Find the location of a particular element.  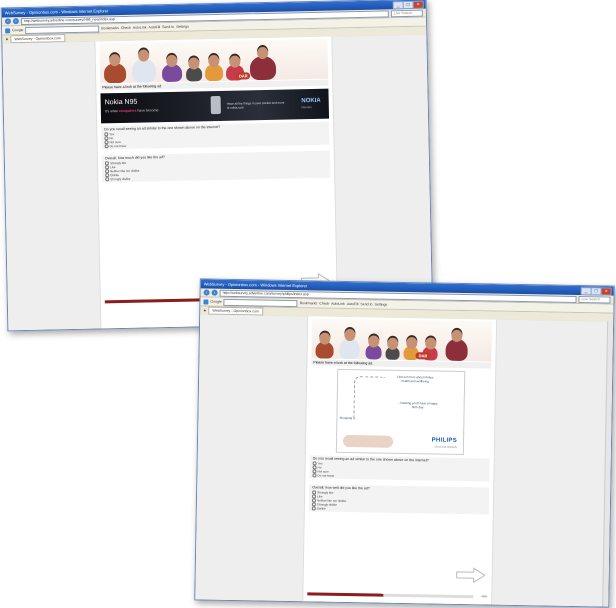

progress-label: 46% is located at coordinates (484, 596).